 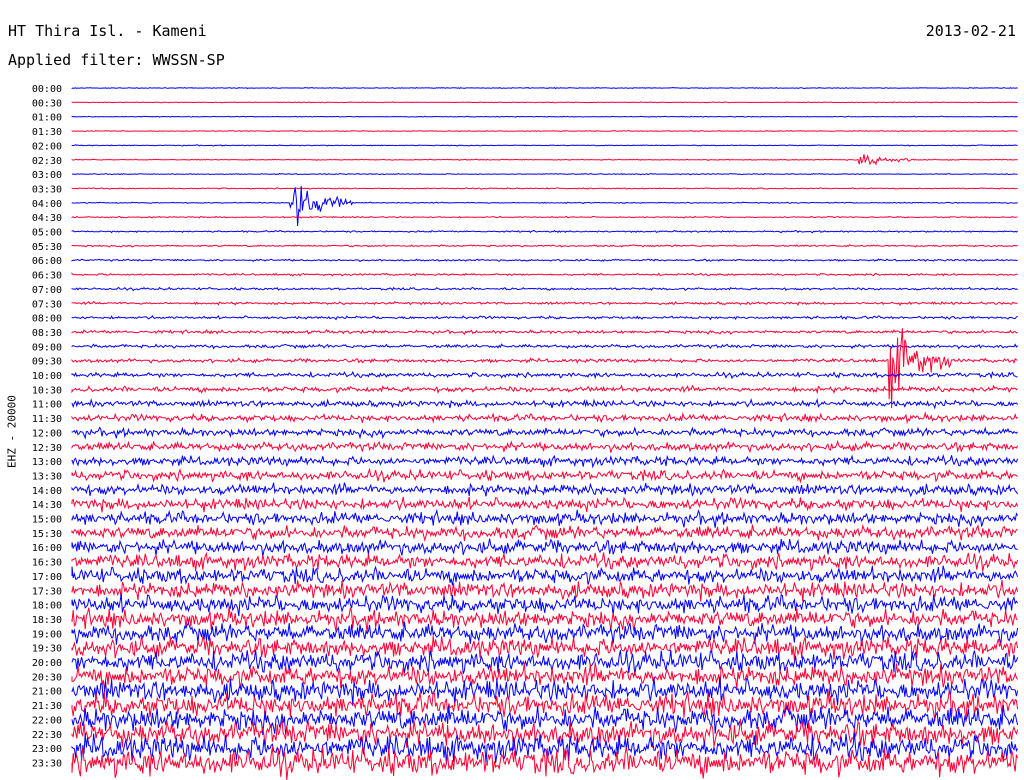 What do you see at coordinates (47, 290) in the screenshot?
I see `row-label-0700: 07:00` at bounding box center [47, 290].